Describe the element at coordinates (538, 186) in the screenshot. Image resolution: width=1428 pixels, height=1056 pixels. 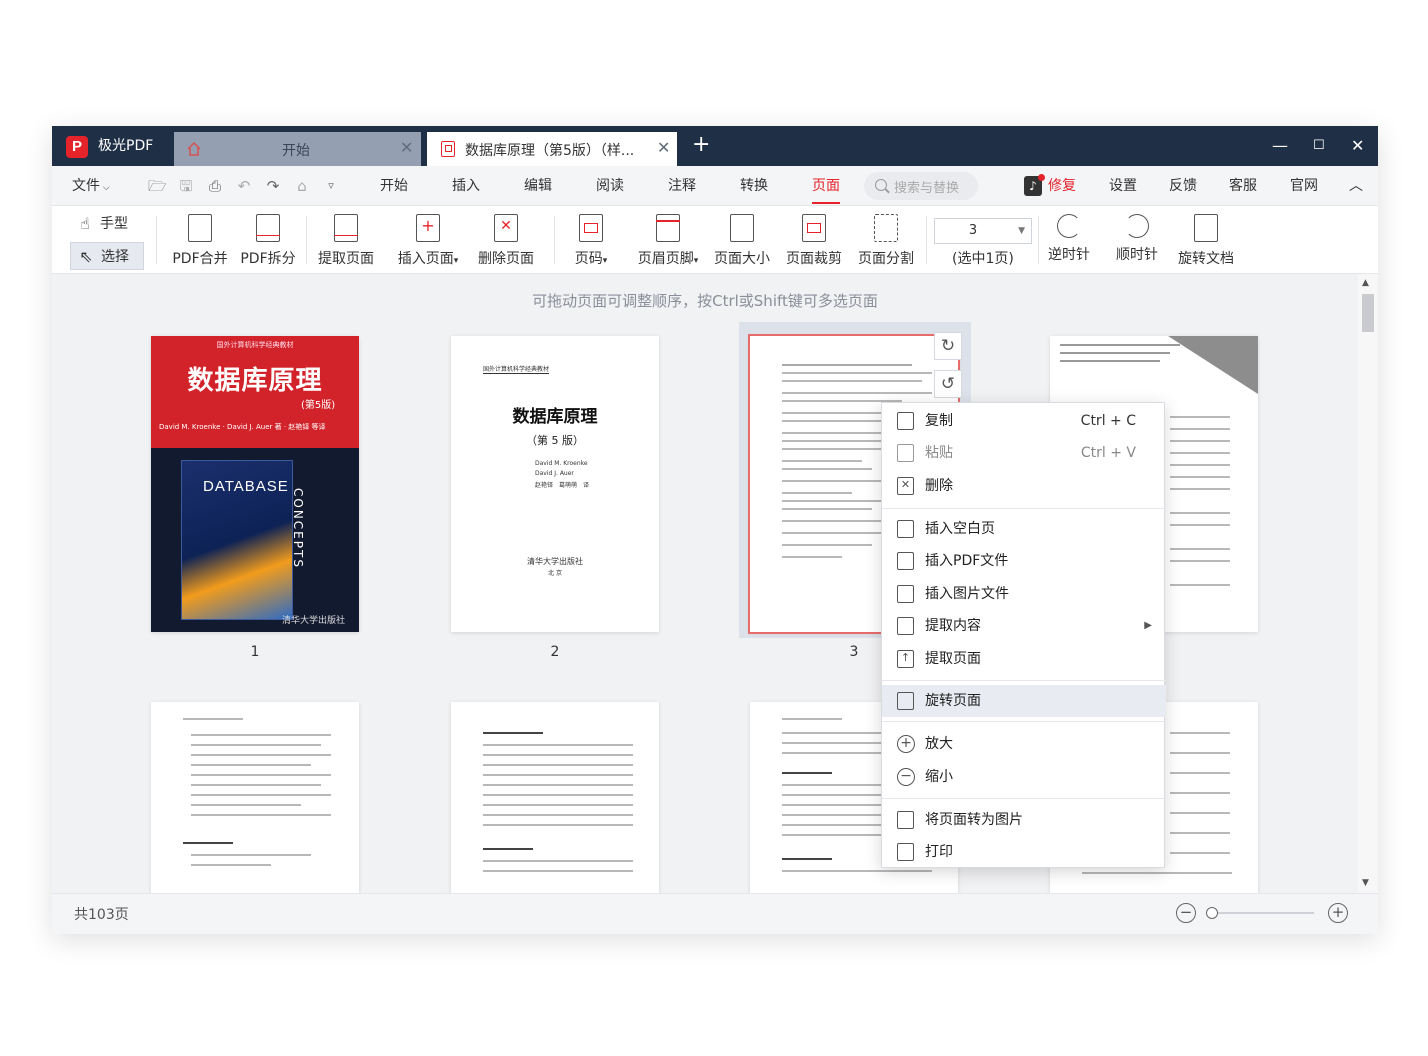
I see `menu-edit: 编辑` at that location.